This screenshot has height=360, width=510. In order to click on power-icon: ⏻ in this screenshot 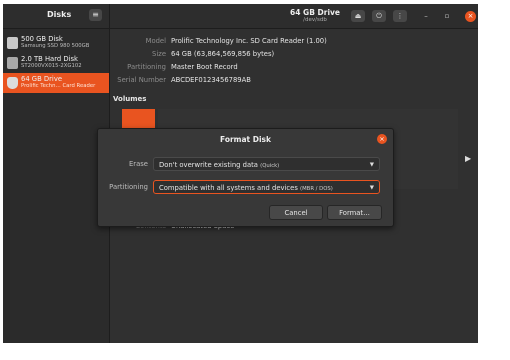, I will do `click(379, 16)`.